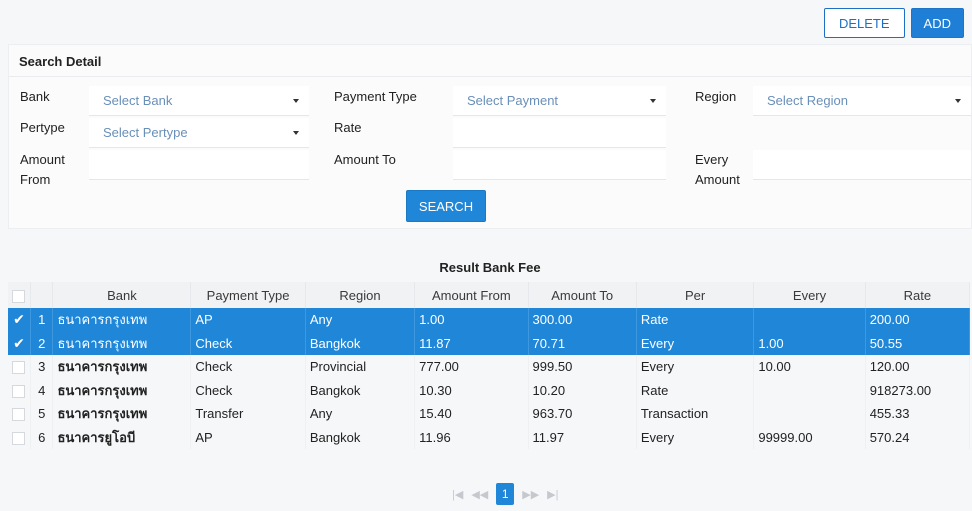 The height and width of the screenshot is (511, 972). Describe the element at coordinates (42, 159) in the screenshot. I see `amount-from-label-line1: Amount` at that location.